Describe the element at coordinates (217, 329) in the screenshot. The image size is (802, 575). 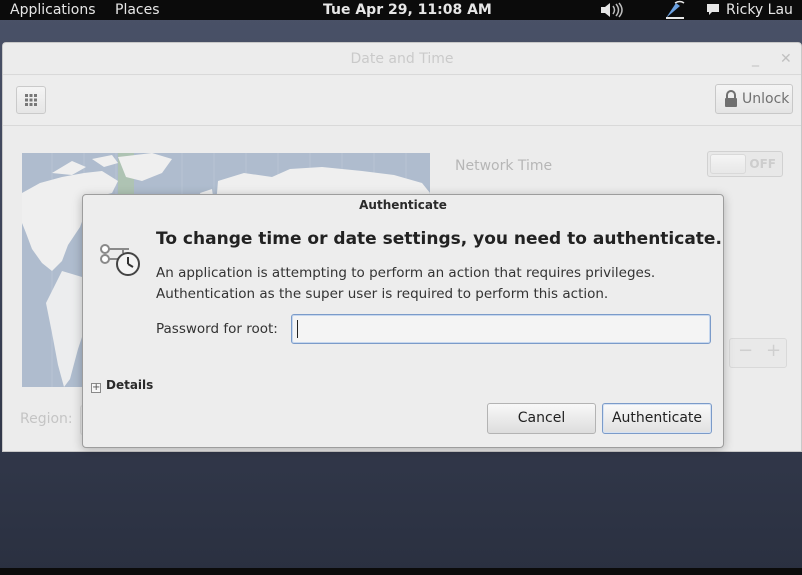
I see `password-label: Password for root:` at that location.